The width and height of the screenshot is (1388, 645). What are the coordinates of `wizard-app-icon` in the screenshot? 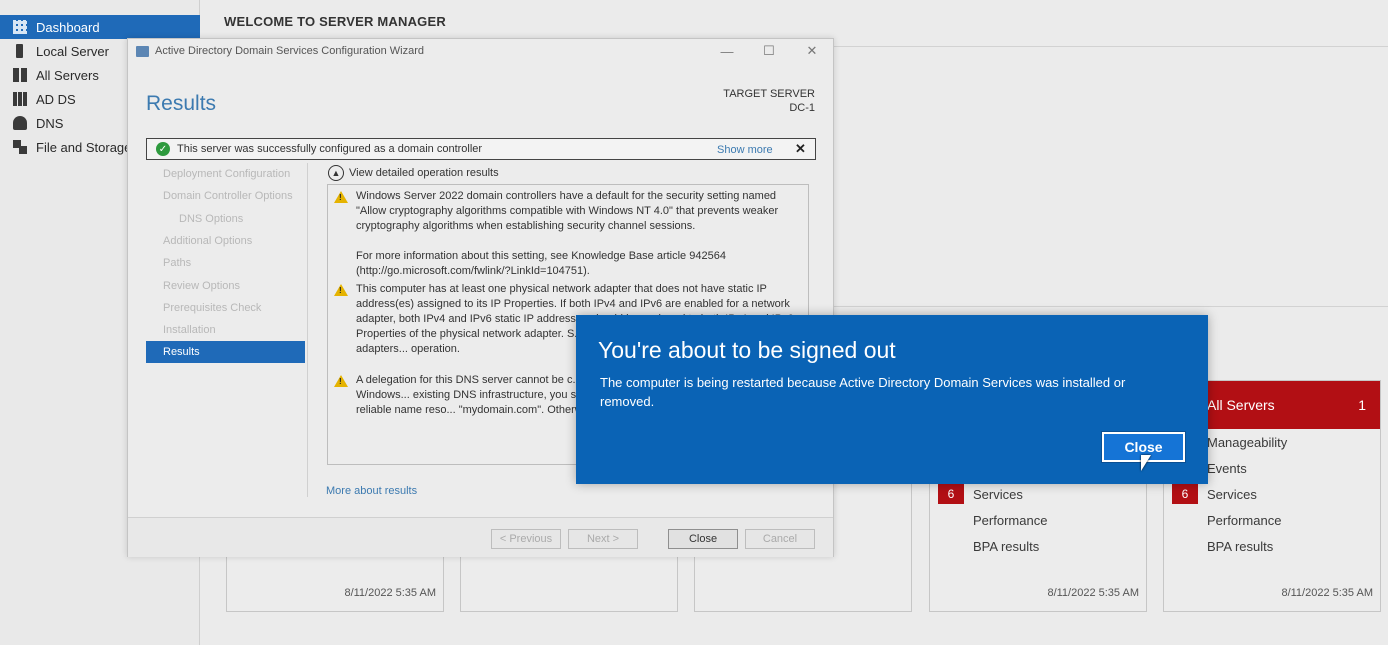 It's located at (142, 51).